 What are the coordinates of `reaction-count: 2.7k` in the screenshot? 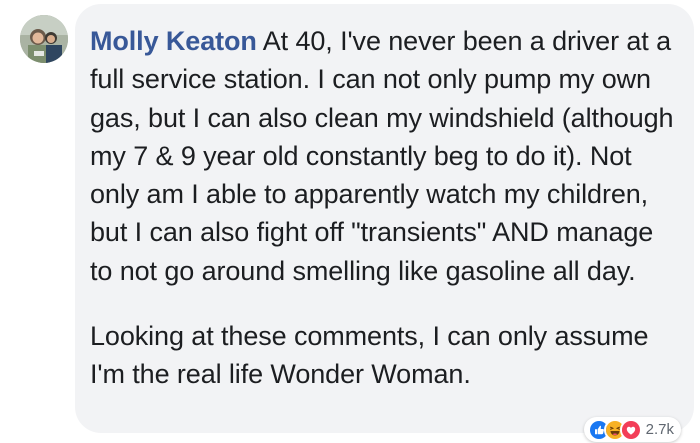 It's located at (659, 429).